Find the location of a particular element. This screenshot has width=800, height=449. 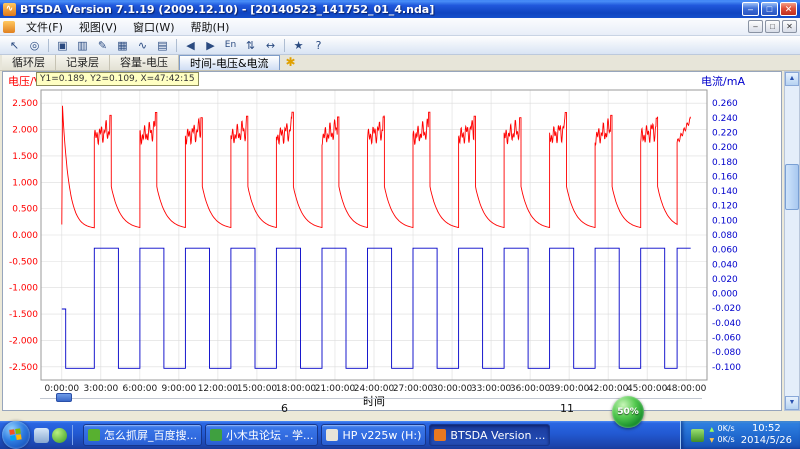

right-tick-label: 0.260 is located at coordinates (725, 104).